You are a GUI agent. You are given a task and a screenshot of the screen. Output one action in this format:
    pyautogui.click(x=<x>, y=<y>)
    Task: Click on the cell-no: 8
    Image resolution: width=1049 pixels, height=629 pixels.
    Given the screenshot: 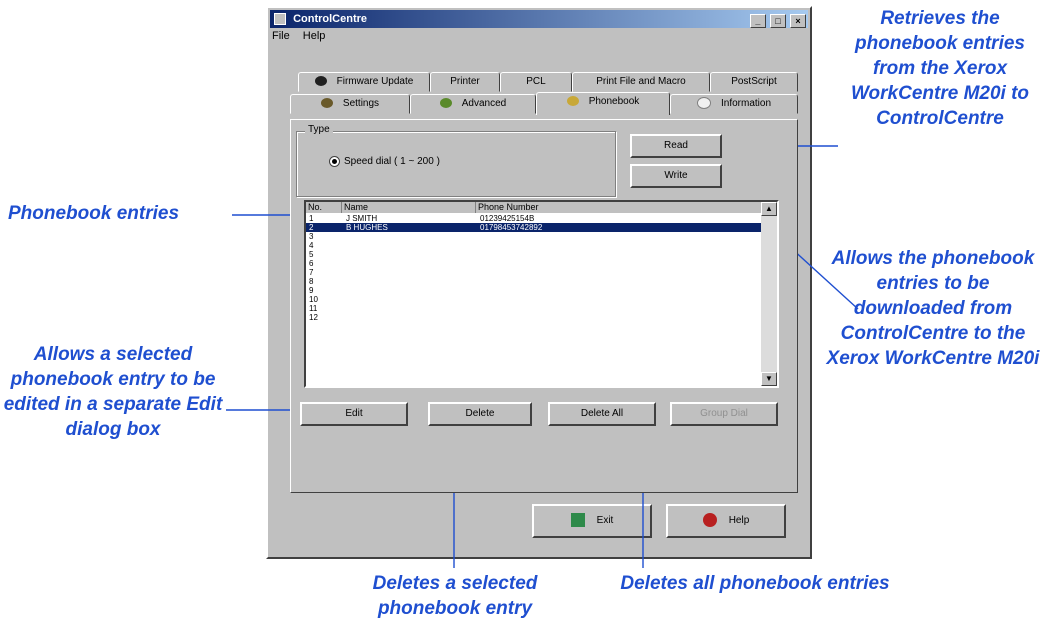 What is the action you would take?
    pyautogui.click(x=311, y=281)
    